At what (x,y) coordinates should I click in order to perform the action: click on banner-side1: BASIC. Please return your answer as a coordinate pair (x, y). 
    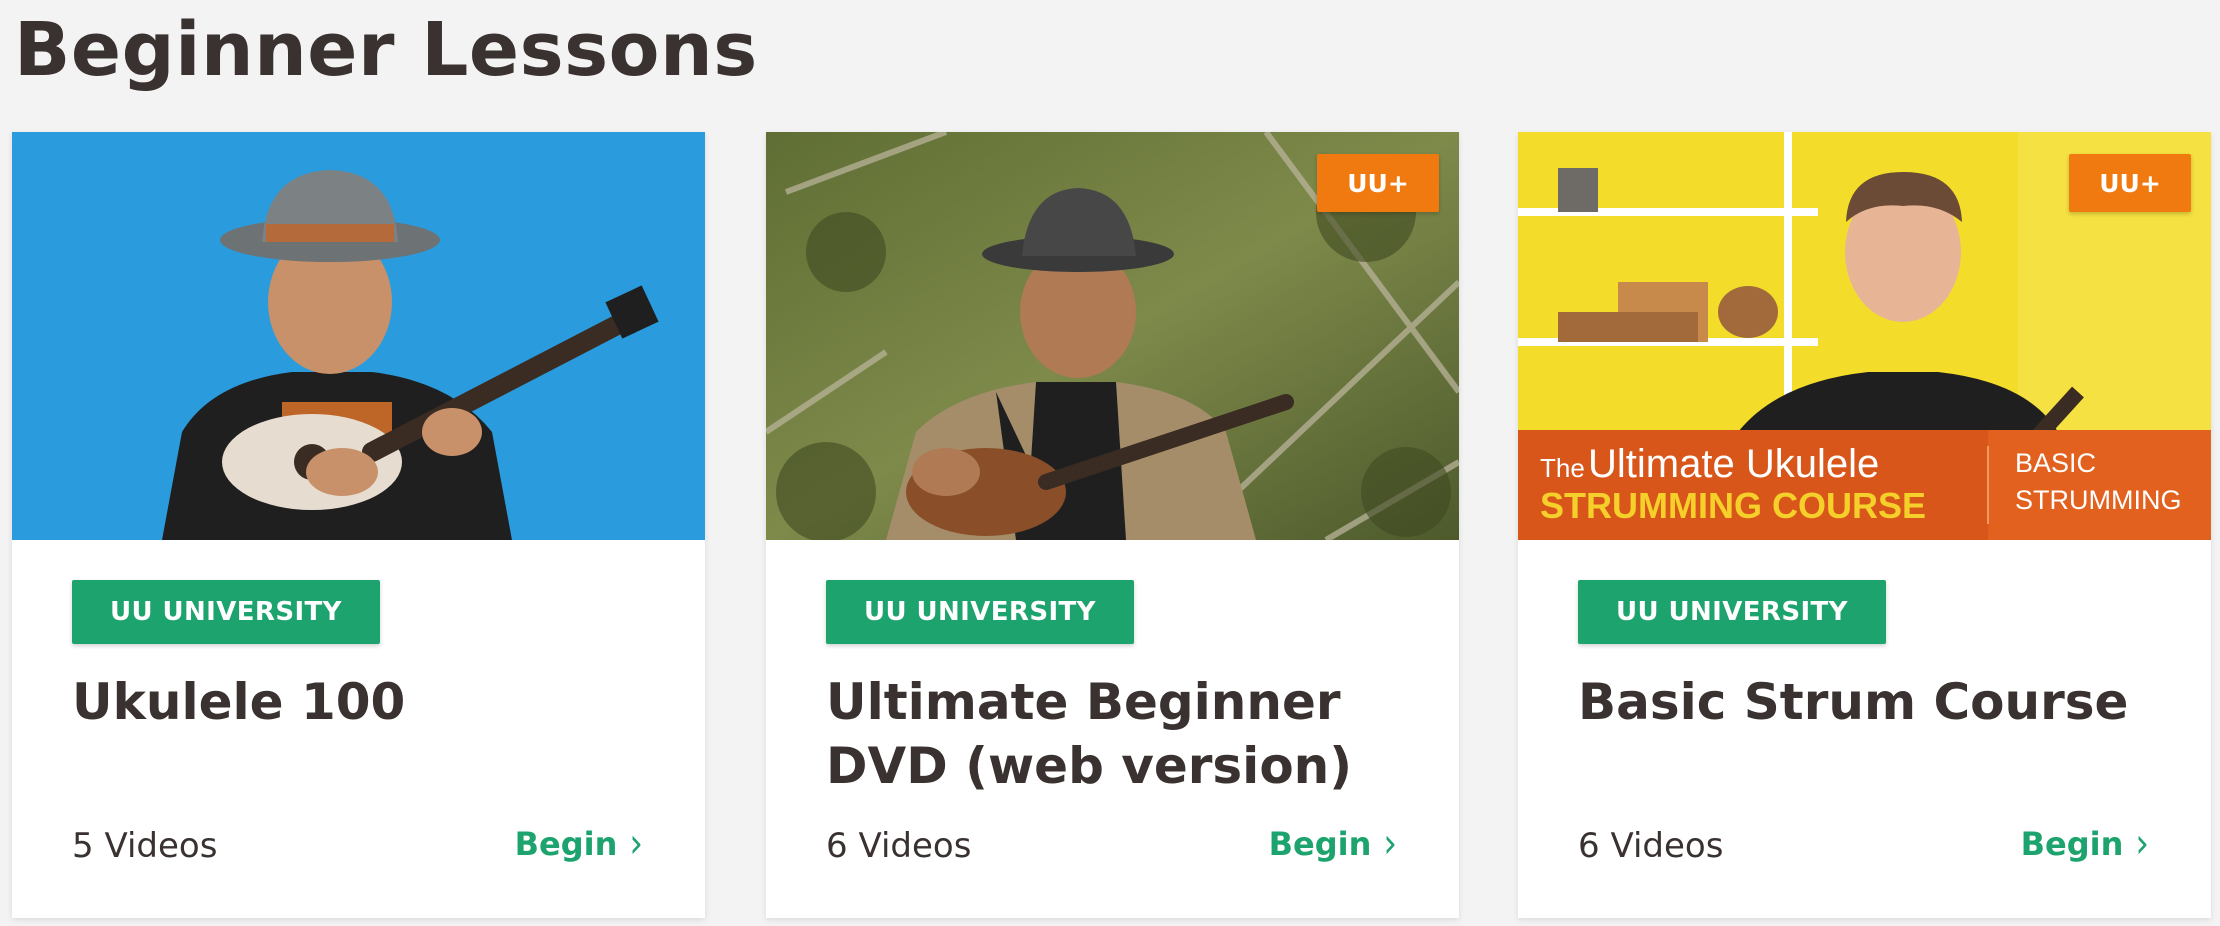
    Looking at the image, I should click on (2055, 463).